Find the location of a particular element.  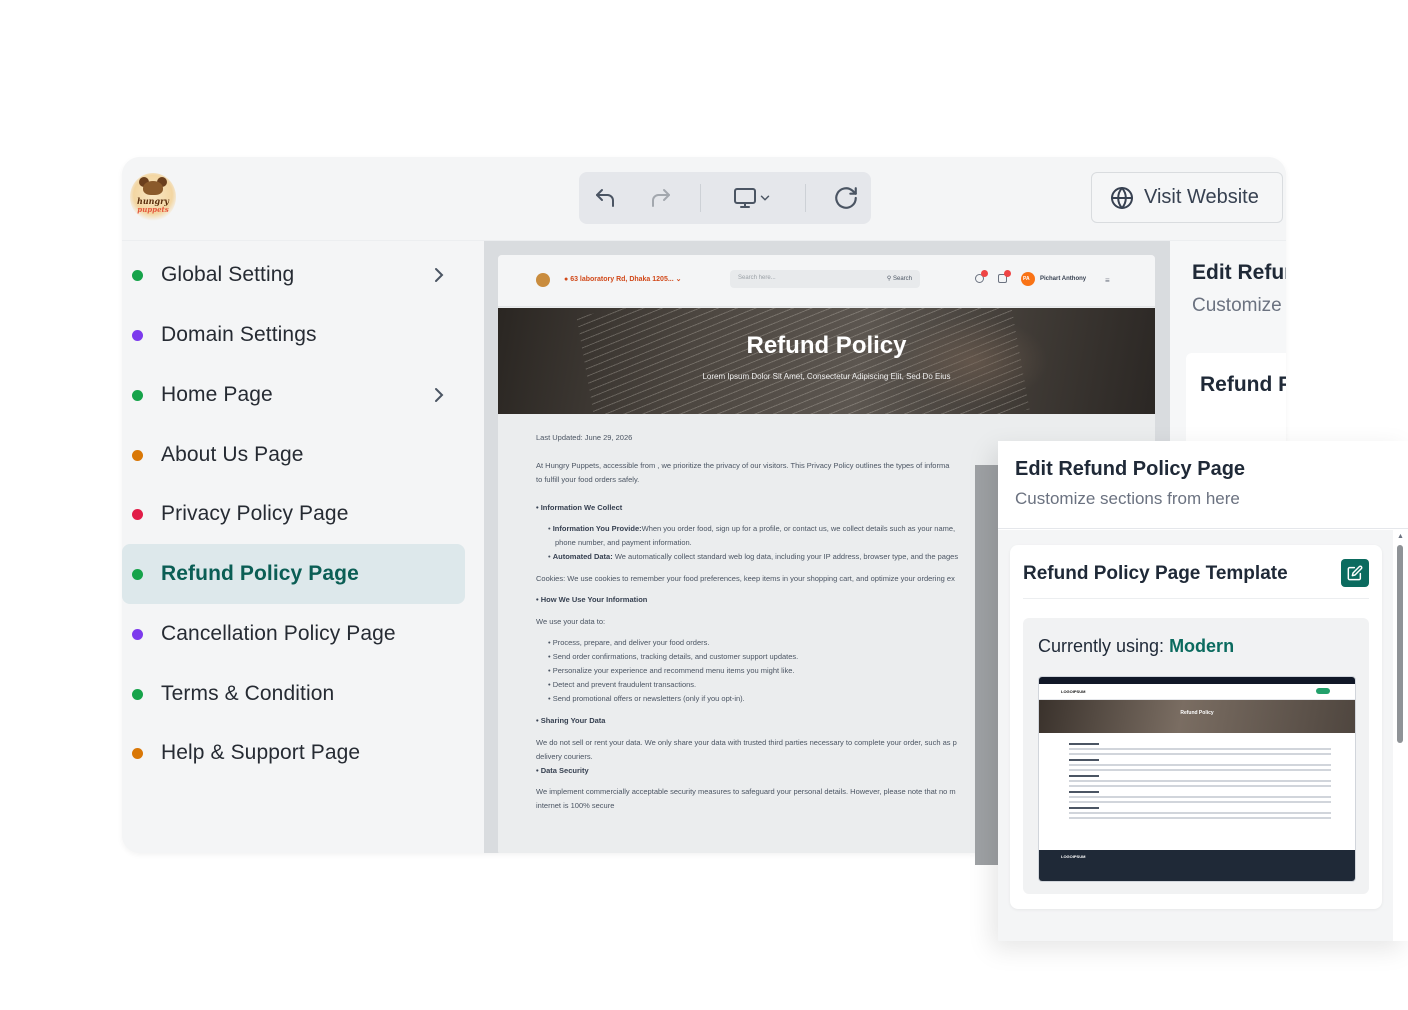

last-updated: Last Updated: June 29, 2026 is located at coordinates (584, 437).